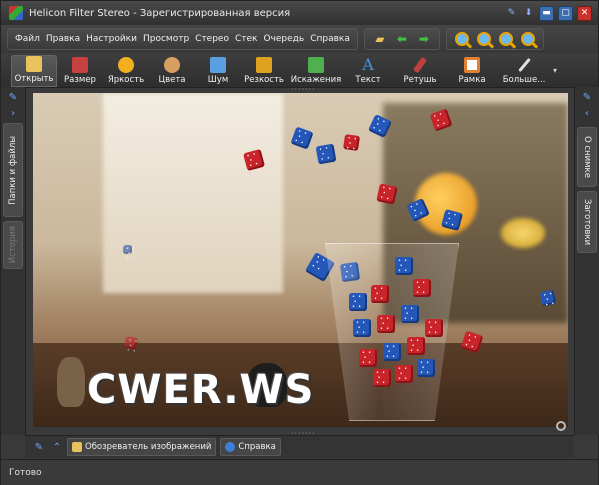 The width and height of the screenshot is (599, 485). I want to click on app-logo-icon, so click(16, 13).